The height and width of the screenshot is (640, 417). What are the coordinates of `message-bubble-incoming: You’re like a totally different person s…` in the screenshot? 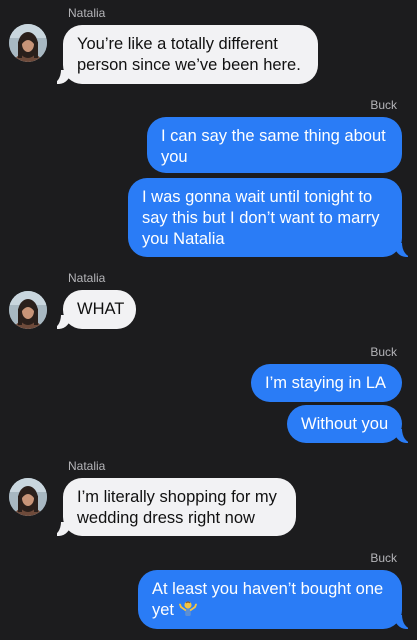 It's located at (190, 54).